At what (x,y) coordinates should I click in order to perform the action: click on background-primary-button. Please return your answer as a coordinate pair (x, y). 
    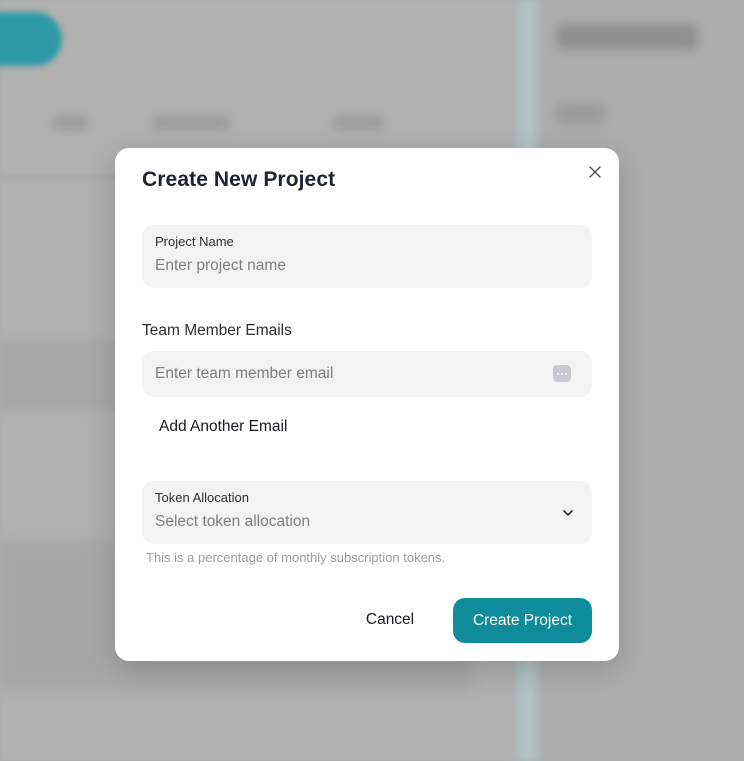
    Looking at the image, I should click on (31, 39).